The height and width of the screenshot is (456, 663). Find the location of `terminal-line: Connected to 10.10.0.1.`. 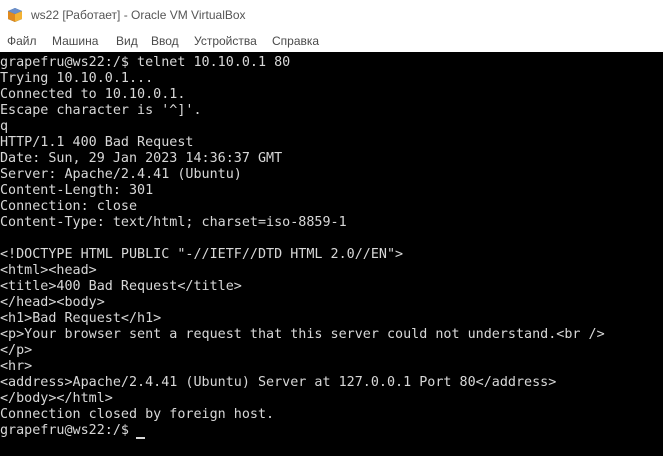

terminal-line: Connected to 10.10.0.1. is located at coordinates (93, 94).